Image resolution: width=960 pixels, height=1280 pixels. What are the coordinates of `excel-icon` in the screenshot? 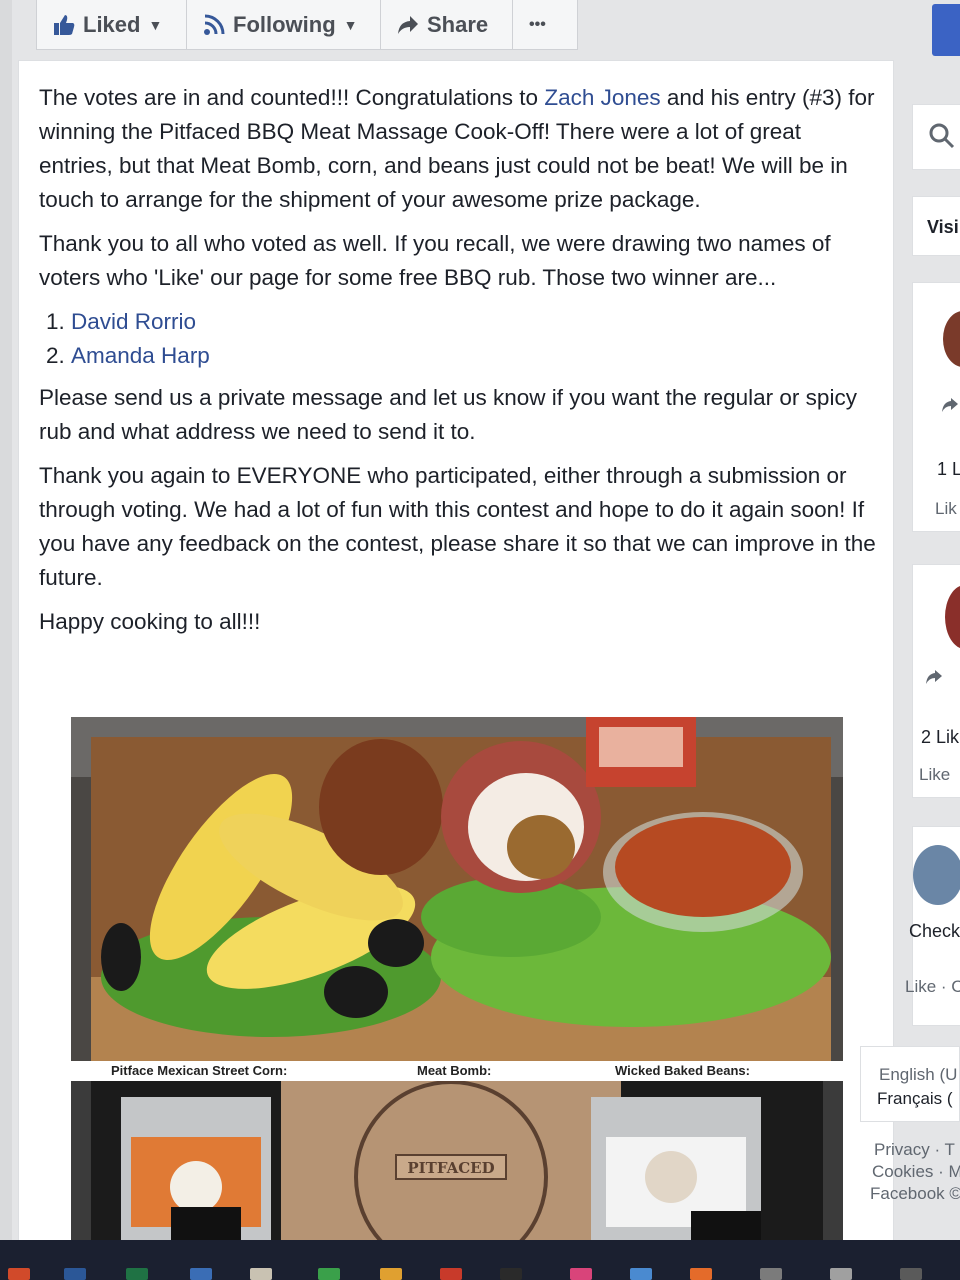 It's located at (137, 1274).